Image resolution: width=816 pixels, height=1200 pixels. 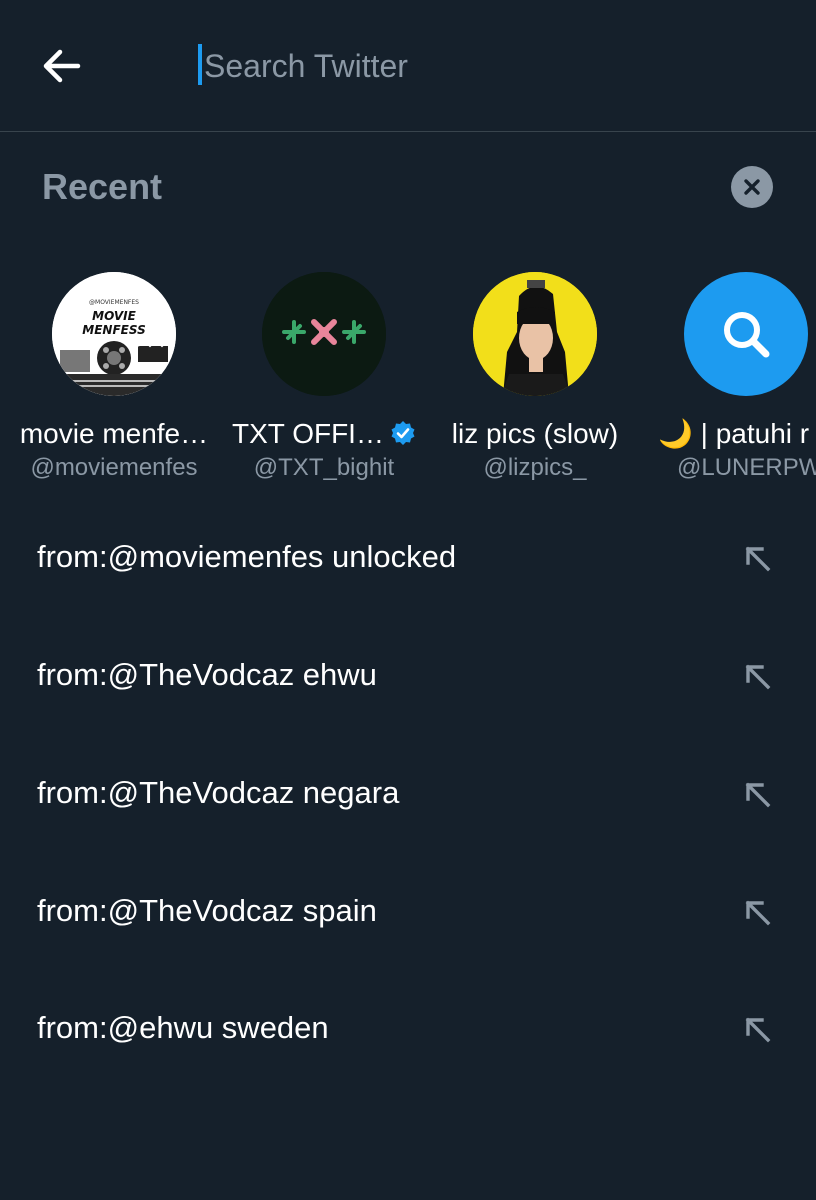 I want to click on recent-heading: Recent, so click(x=102, y=186).